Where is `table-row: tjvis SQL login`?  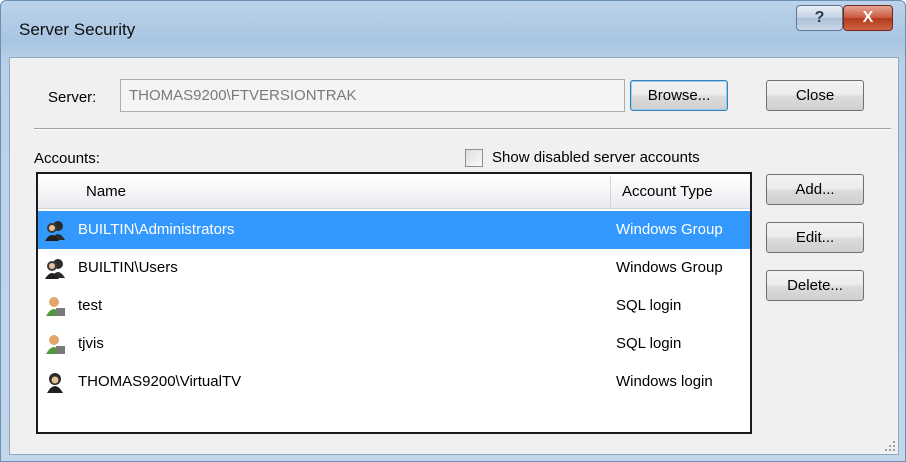
table-row: tjvis SQL login is located at coordinates (394, 344).